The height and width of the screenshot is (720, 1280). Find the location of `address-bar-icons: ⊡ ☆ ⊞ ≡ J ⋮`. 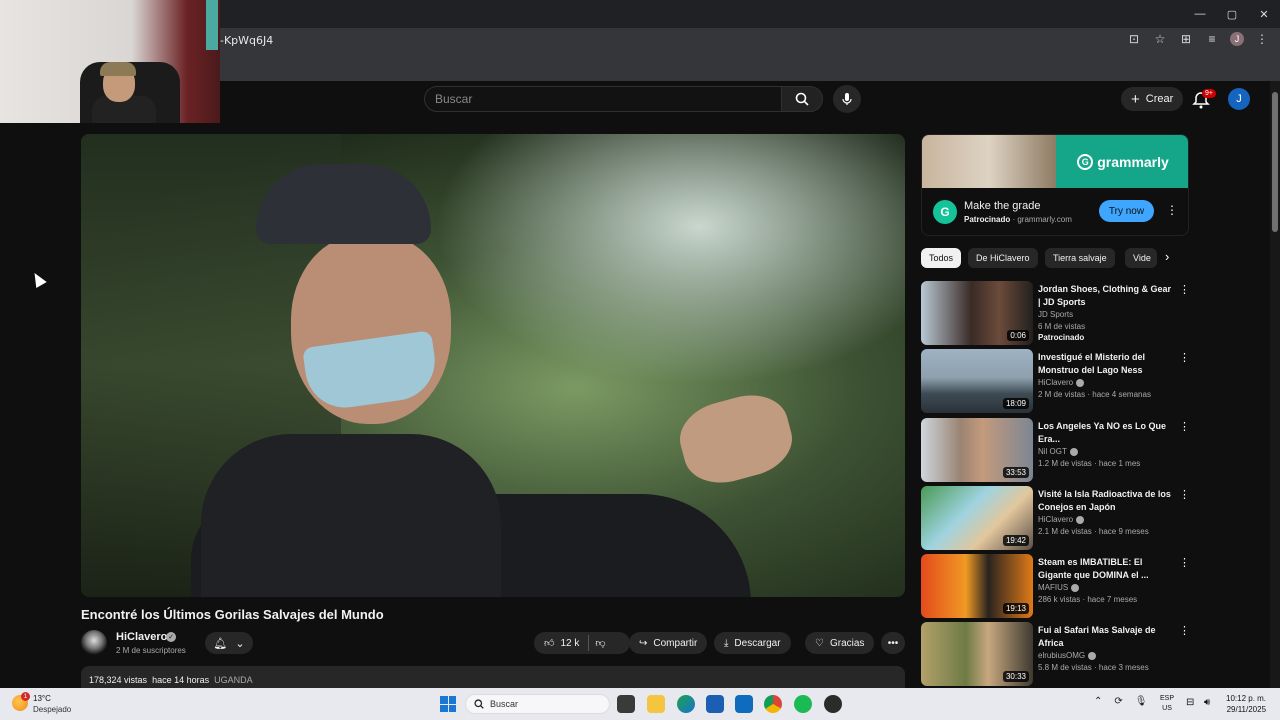

address-bar-icons: ⊡ ☆ ⊞ ≡ J ⋮ is located at coordinates (1198, 39).